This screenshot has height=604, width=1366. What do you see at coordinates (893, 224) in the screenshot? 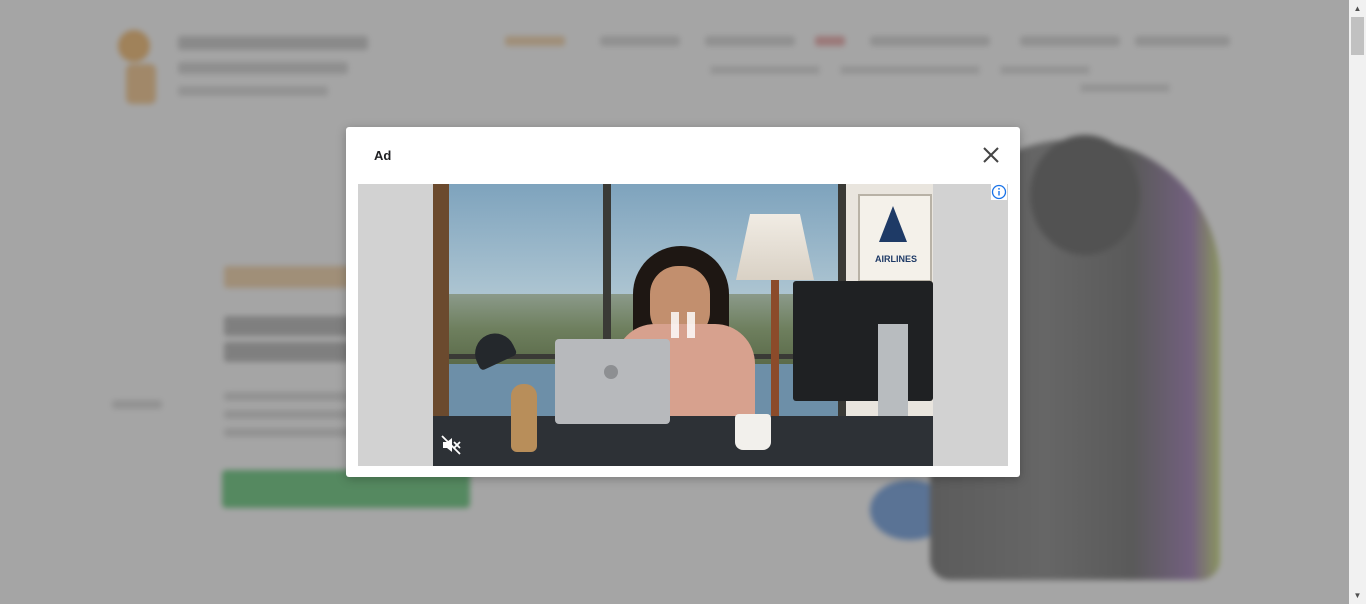
I see `poster-logo` at bounding box center [893, 224].